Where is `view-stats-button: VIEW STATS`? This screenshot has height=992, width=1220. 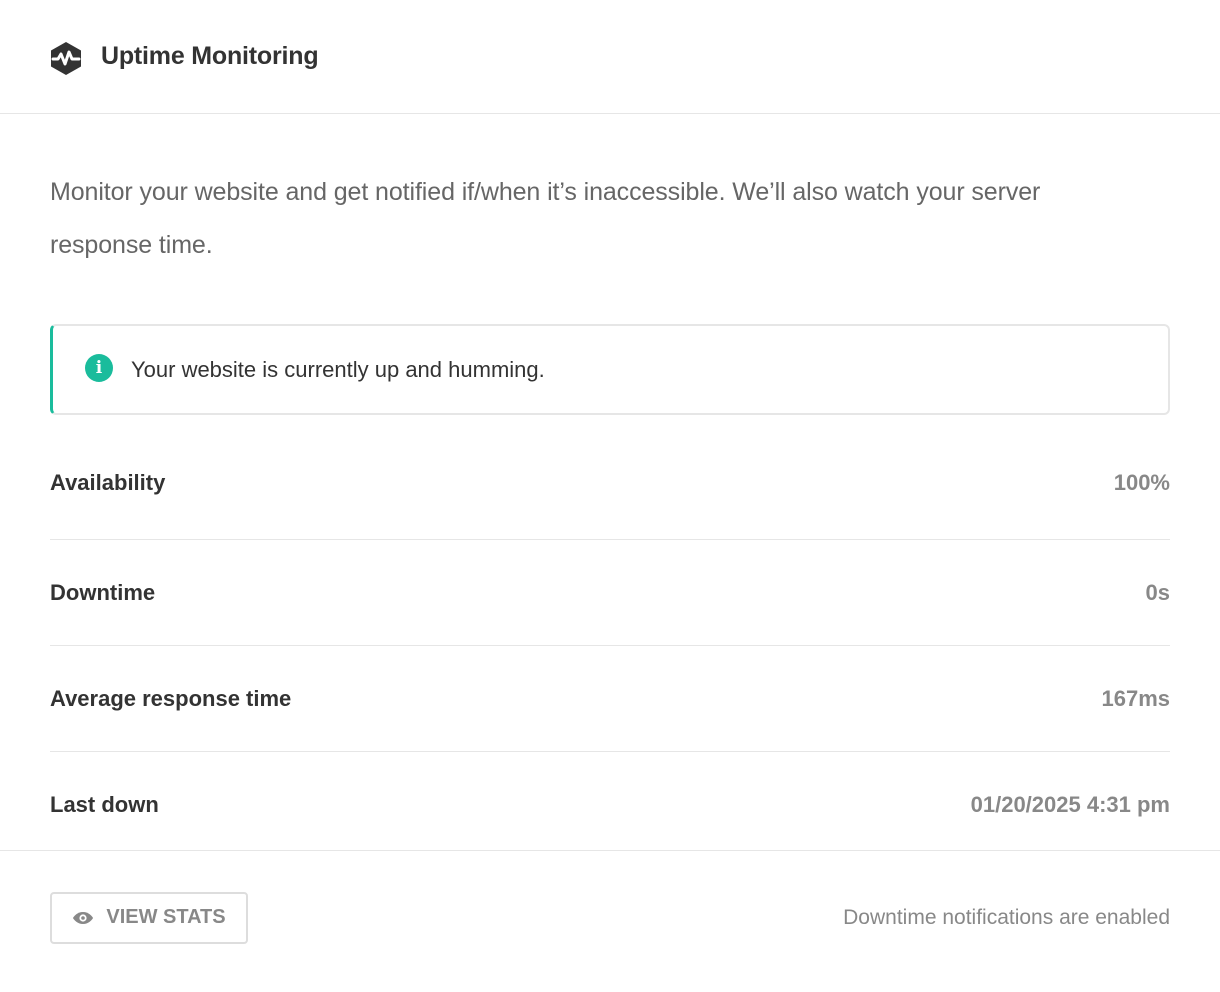 view-stats-button: VIEW STATS is located at coordinates (149, 917).